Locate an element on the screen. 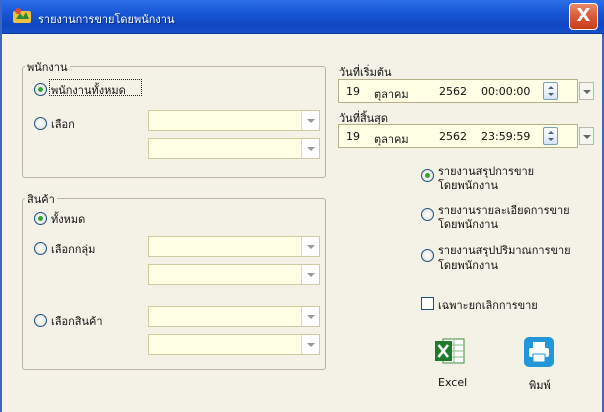 This screenshot has width=604, height=412. start-time: 00:00:00 is located at coordinates (505, 91).